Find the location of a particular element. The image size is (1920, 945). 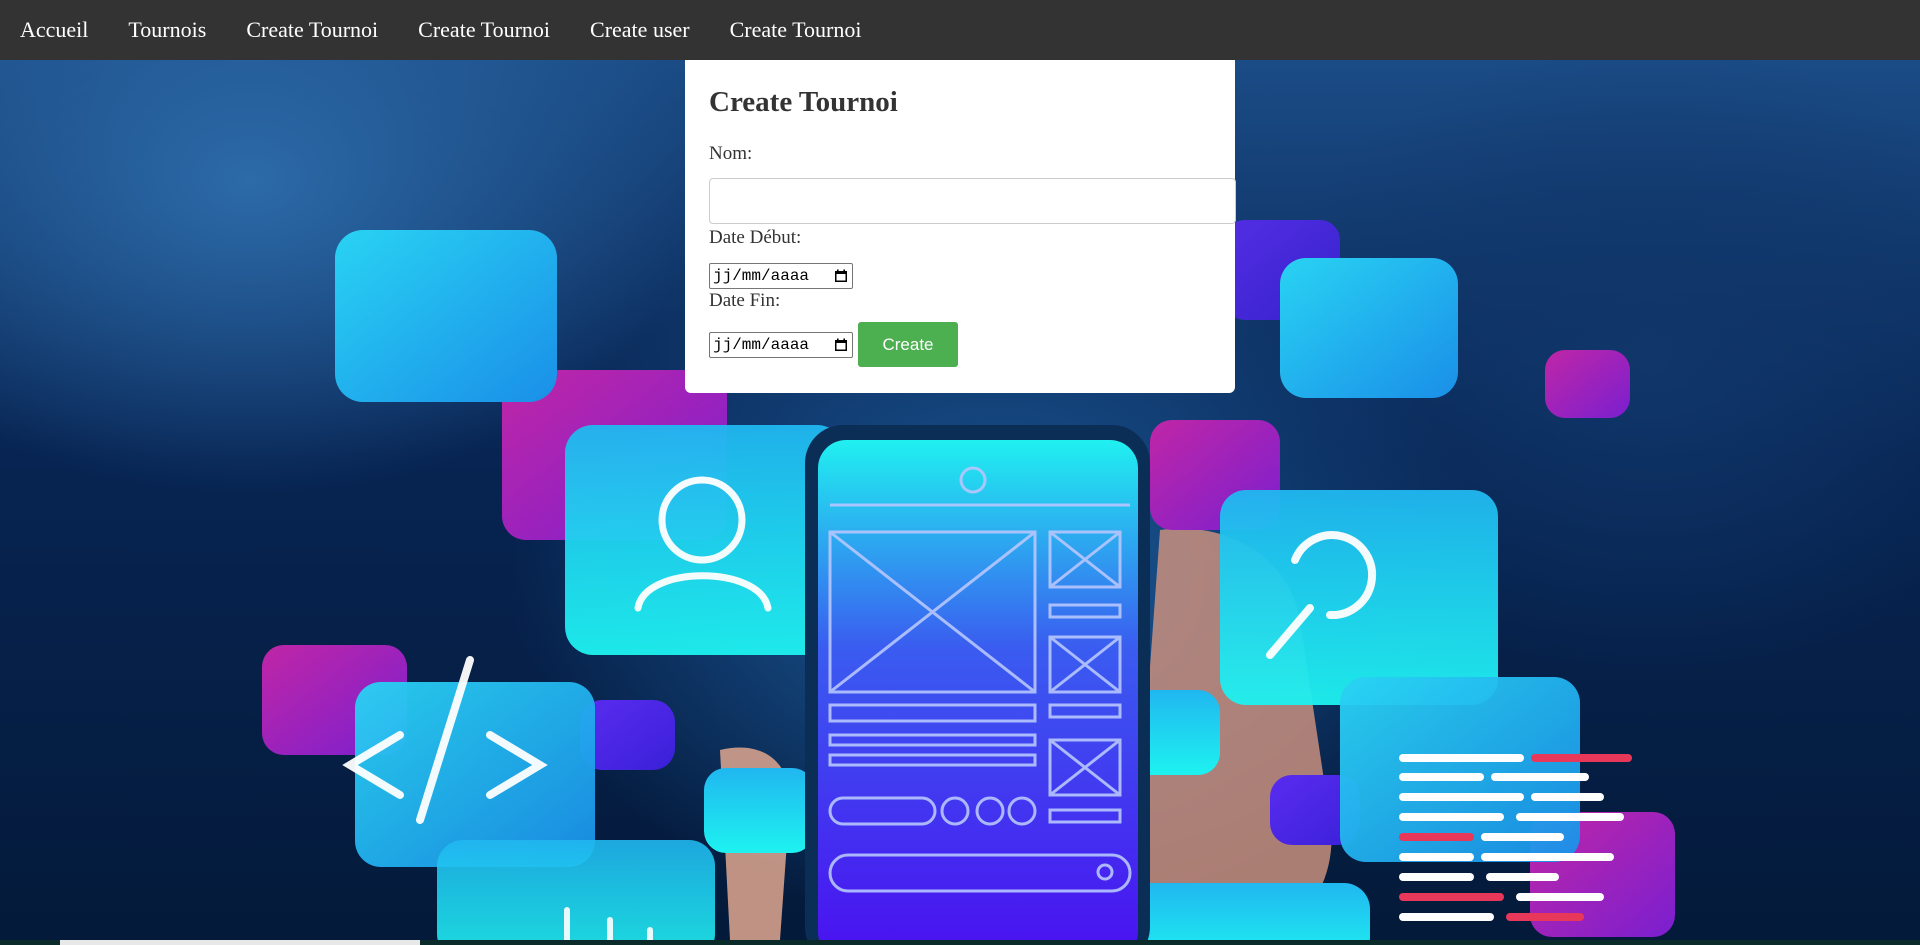

nav-link-create-tournoi-1: Create Tournoi is located at coordinates (312, 30).